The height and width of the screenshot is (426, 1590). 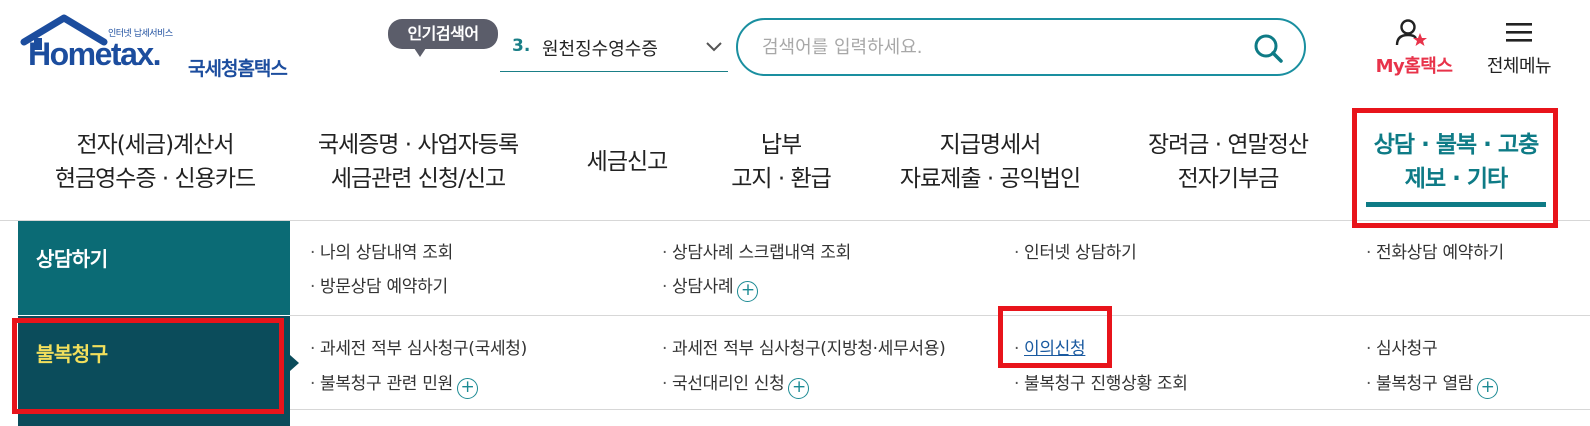 I want to click on my-hometax-label: My홈택스, so click(x=1414, y=66).